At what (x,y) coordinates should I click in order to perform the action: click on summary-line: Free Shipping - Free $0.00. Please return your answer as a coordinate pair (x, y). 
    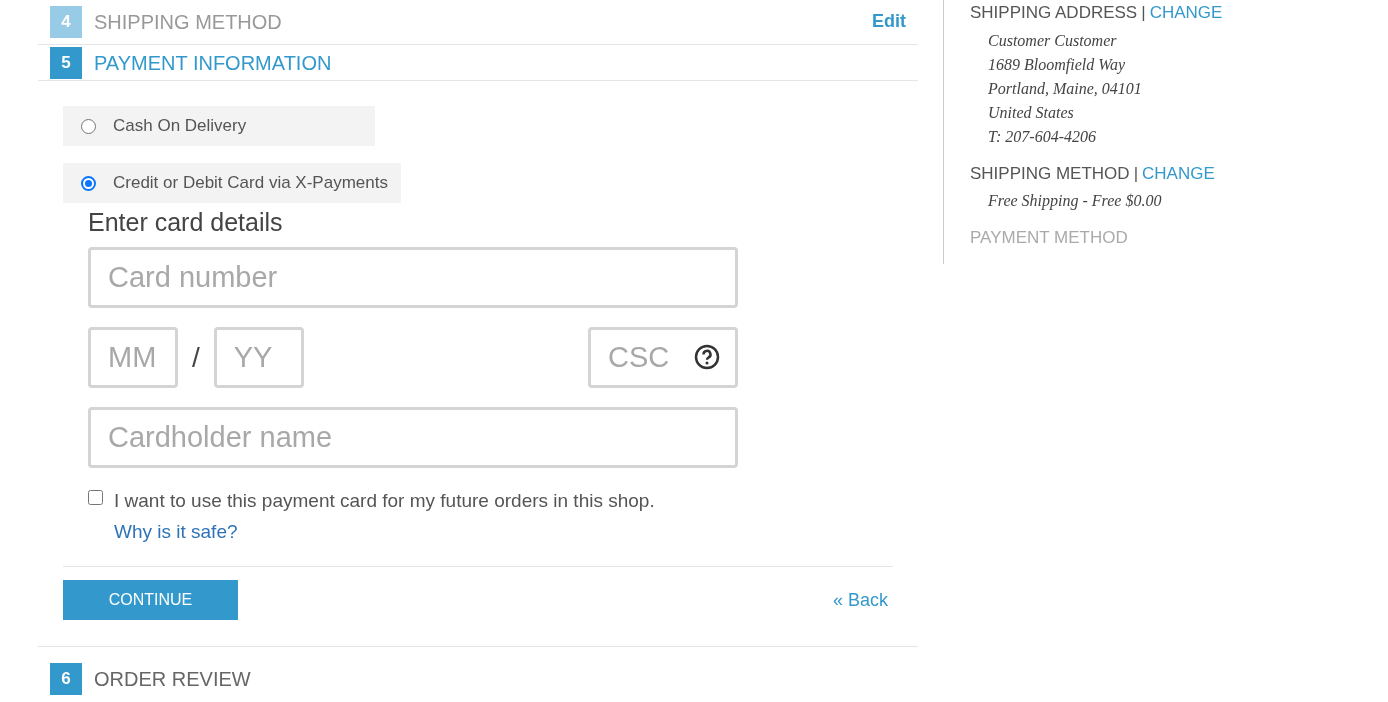
    Looking at the image, I should click on (1075, 201).